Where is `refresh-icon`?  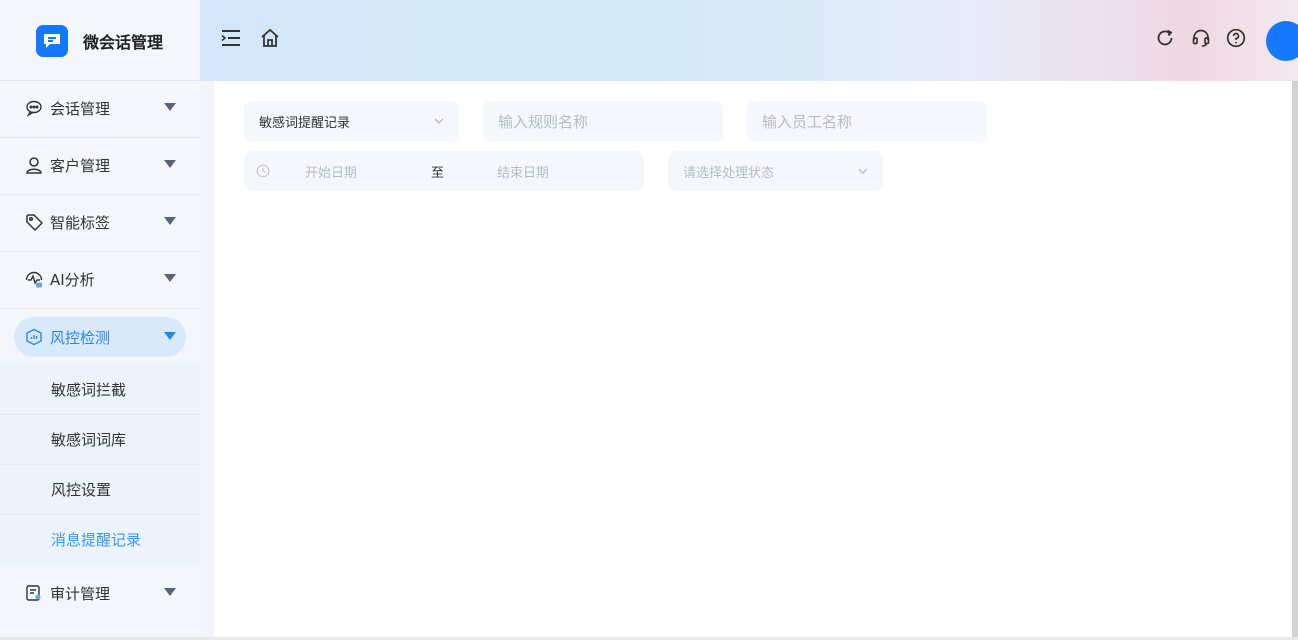
refresh-icon is located at coordinates (1165, 38).